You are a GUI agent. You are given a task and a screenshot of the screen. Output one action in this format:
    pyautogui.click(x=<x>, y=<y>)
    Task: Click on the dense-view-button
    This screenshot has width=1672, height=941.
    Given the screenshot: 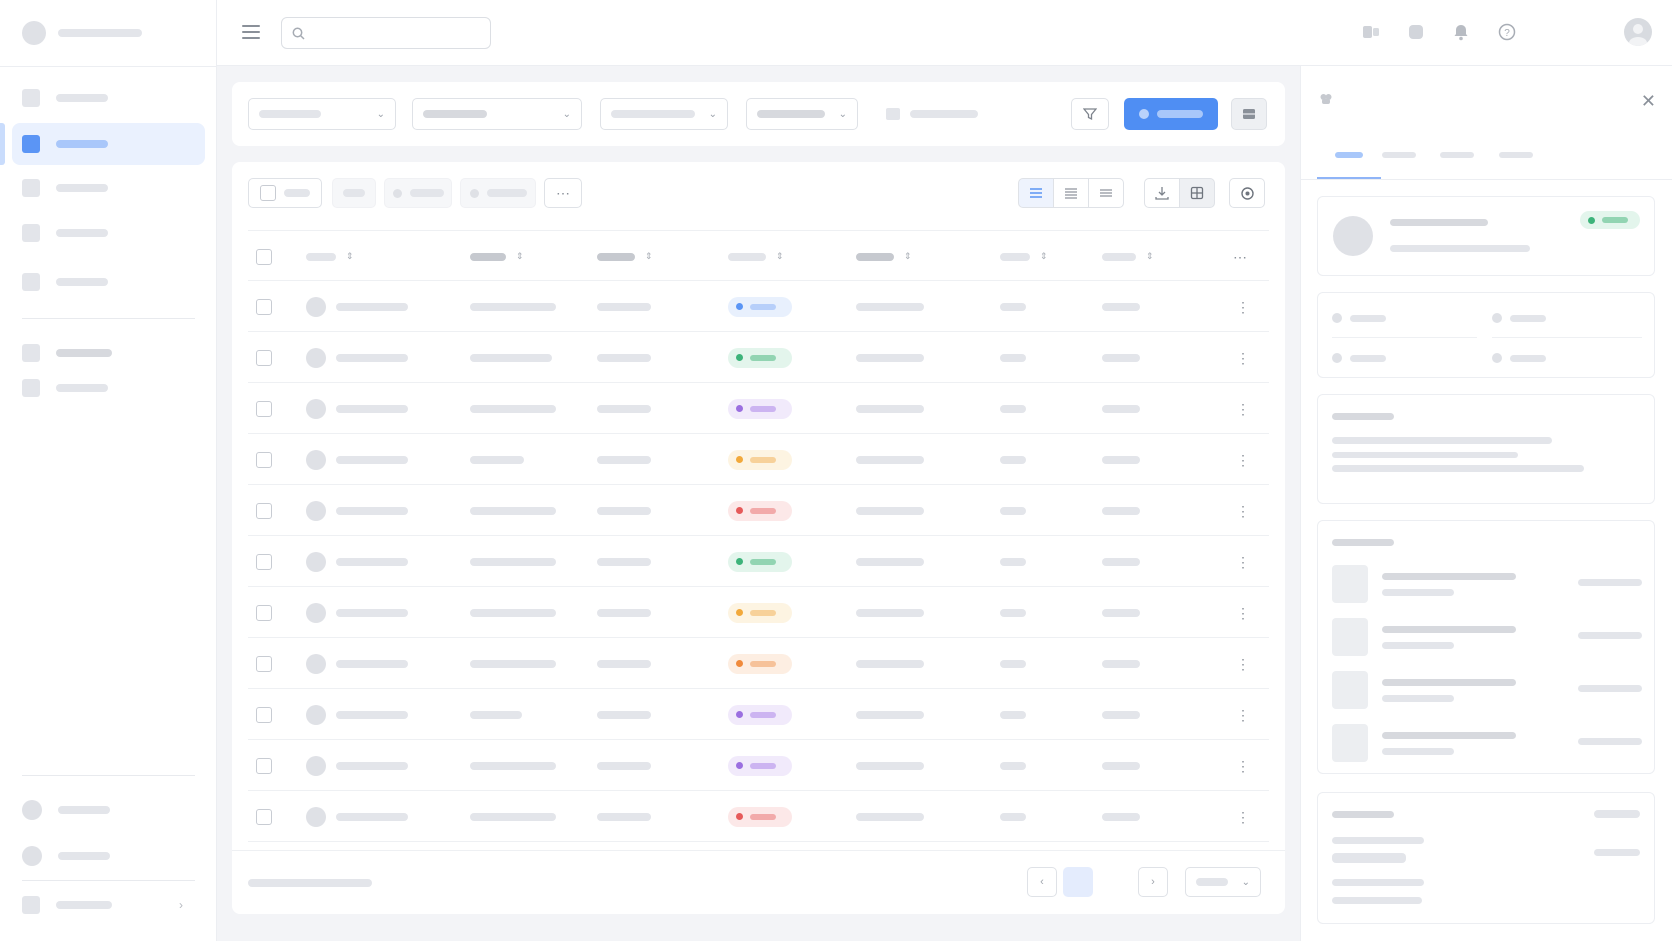 What is the action you would take?
    pyautogui.click(x=1106, y=193)
    